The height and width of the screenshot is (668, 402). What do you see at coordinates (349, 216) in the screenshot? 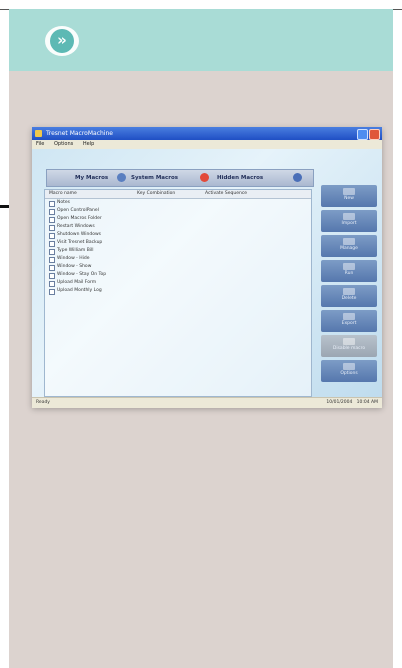
I see `import-icon` at bounding box center [349, 216].